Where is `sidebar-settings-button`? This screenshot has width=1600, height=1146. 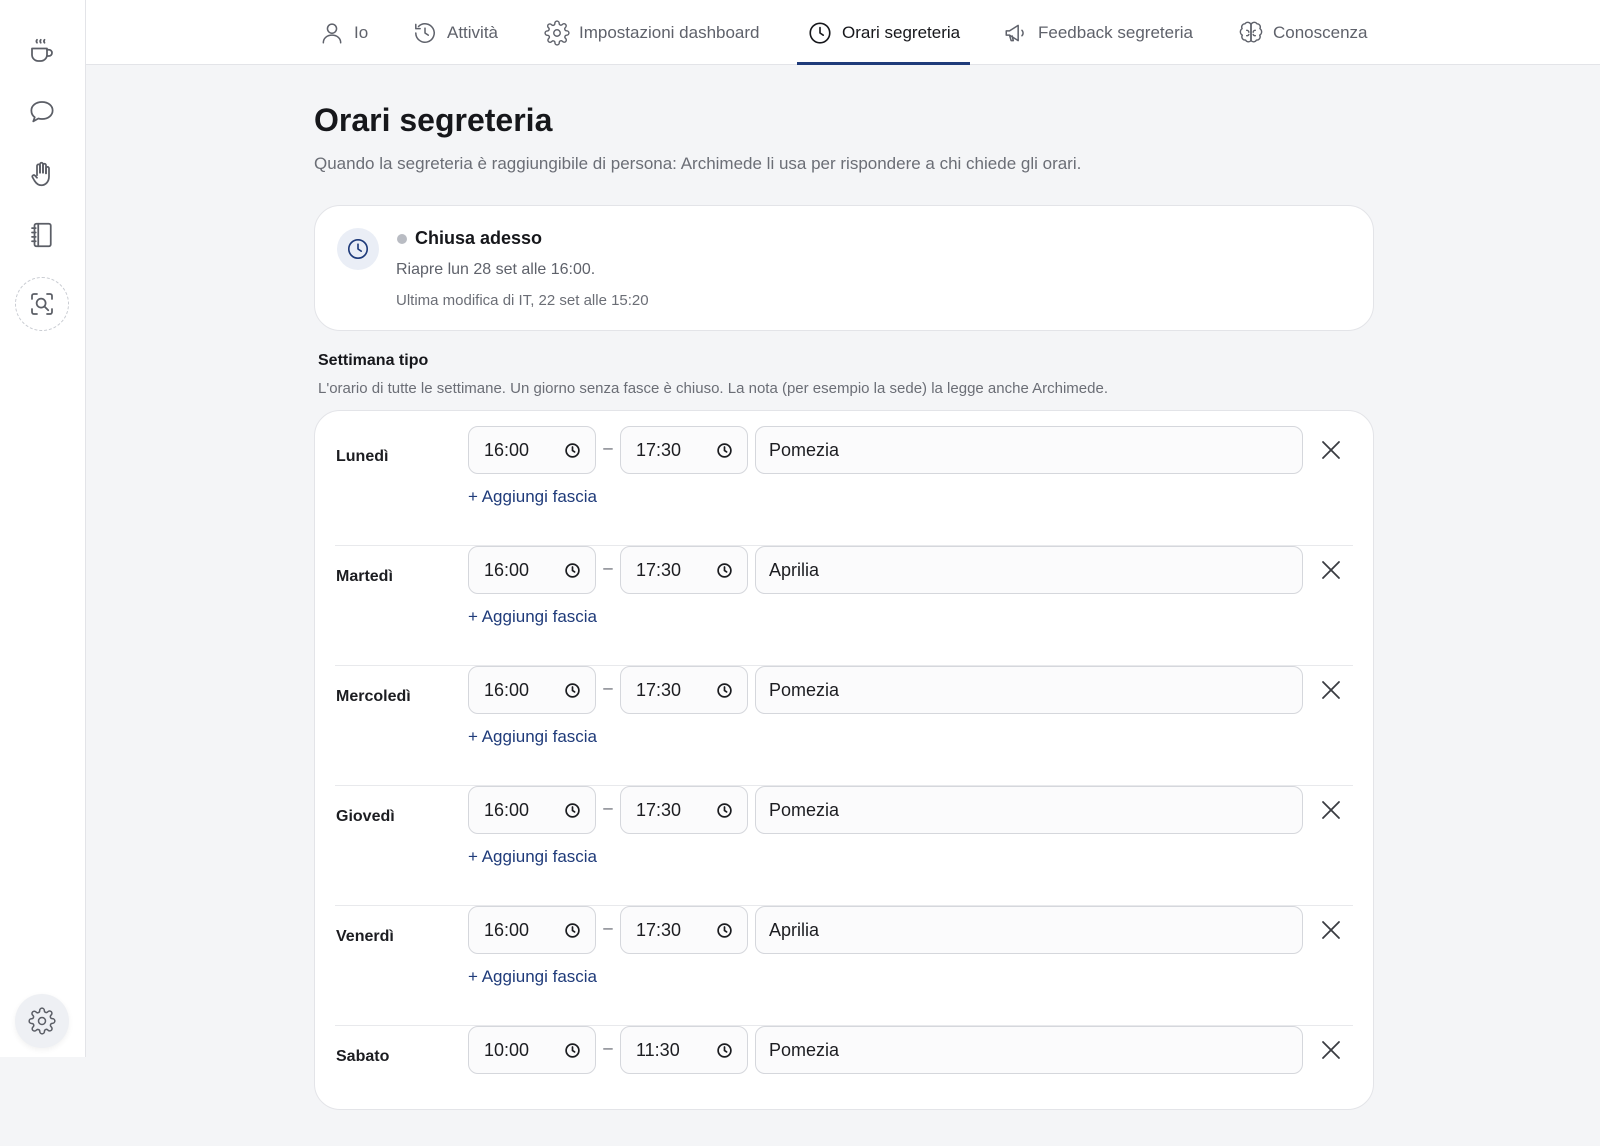 sidebar-settings-button is located at coordinates (42, 1021).